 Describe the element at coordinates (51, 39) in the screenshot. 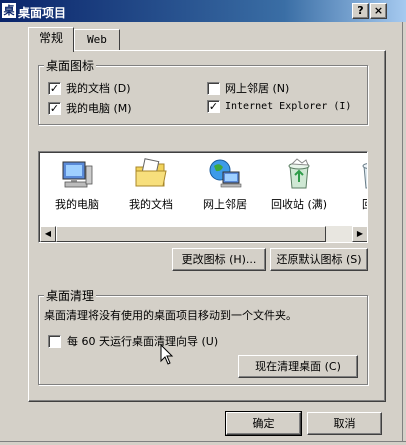

I see `tab-general: 常规` at that location.